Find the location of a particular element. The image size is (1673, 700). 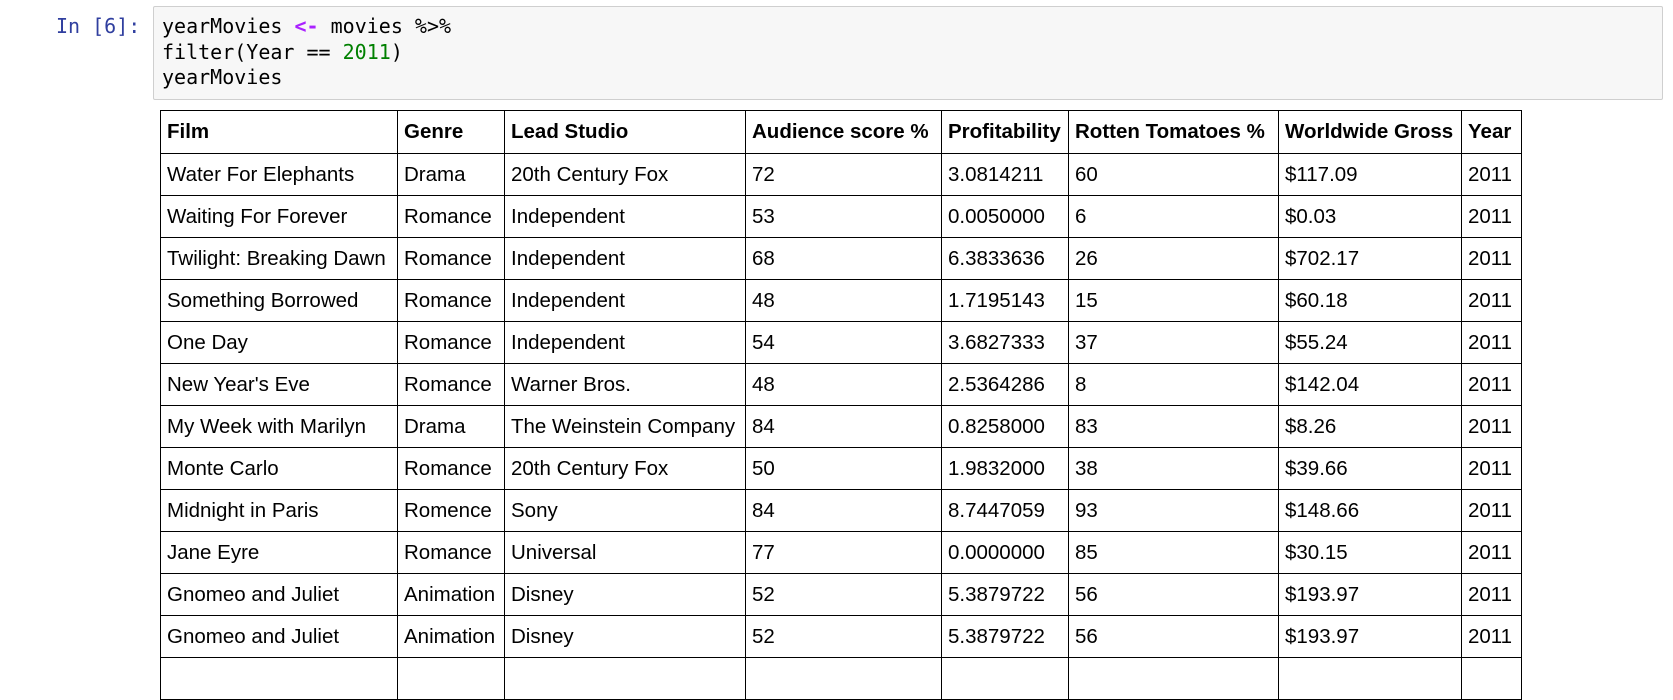

table-cell: Disney is located at coordinates (625, 636).